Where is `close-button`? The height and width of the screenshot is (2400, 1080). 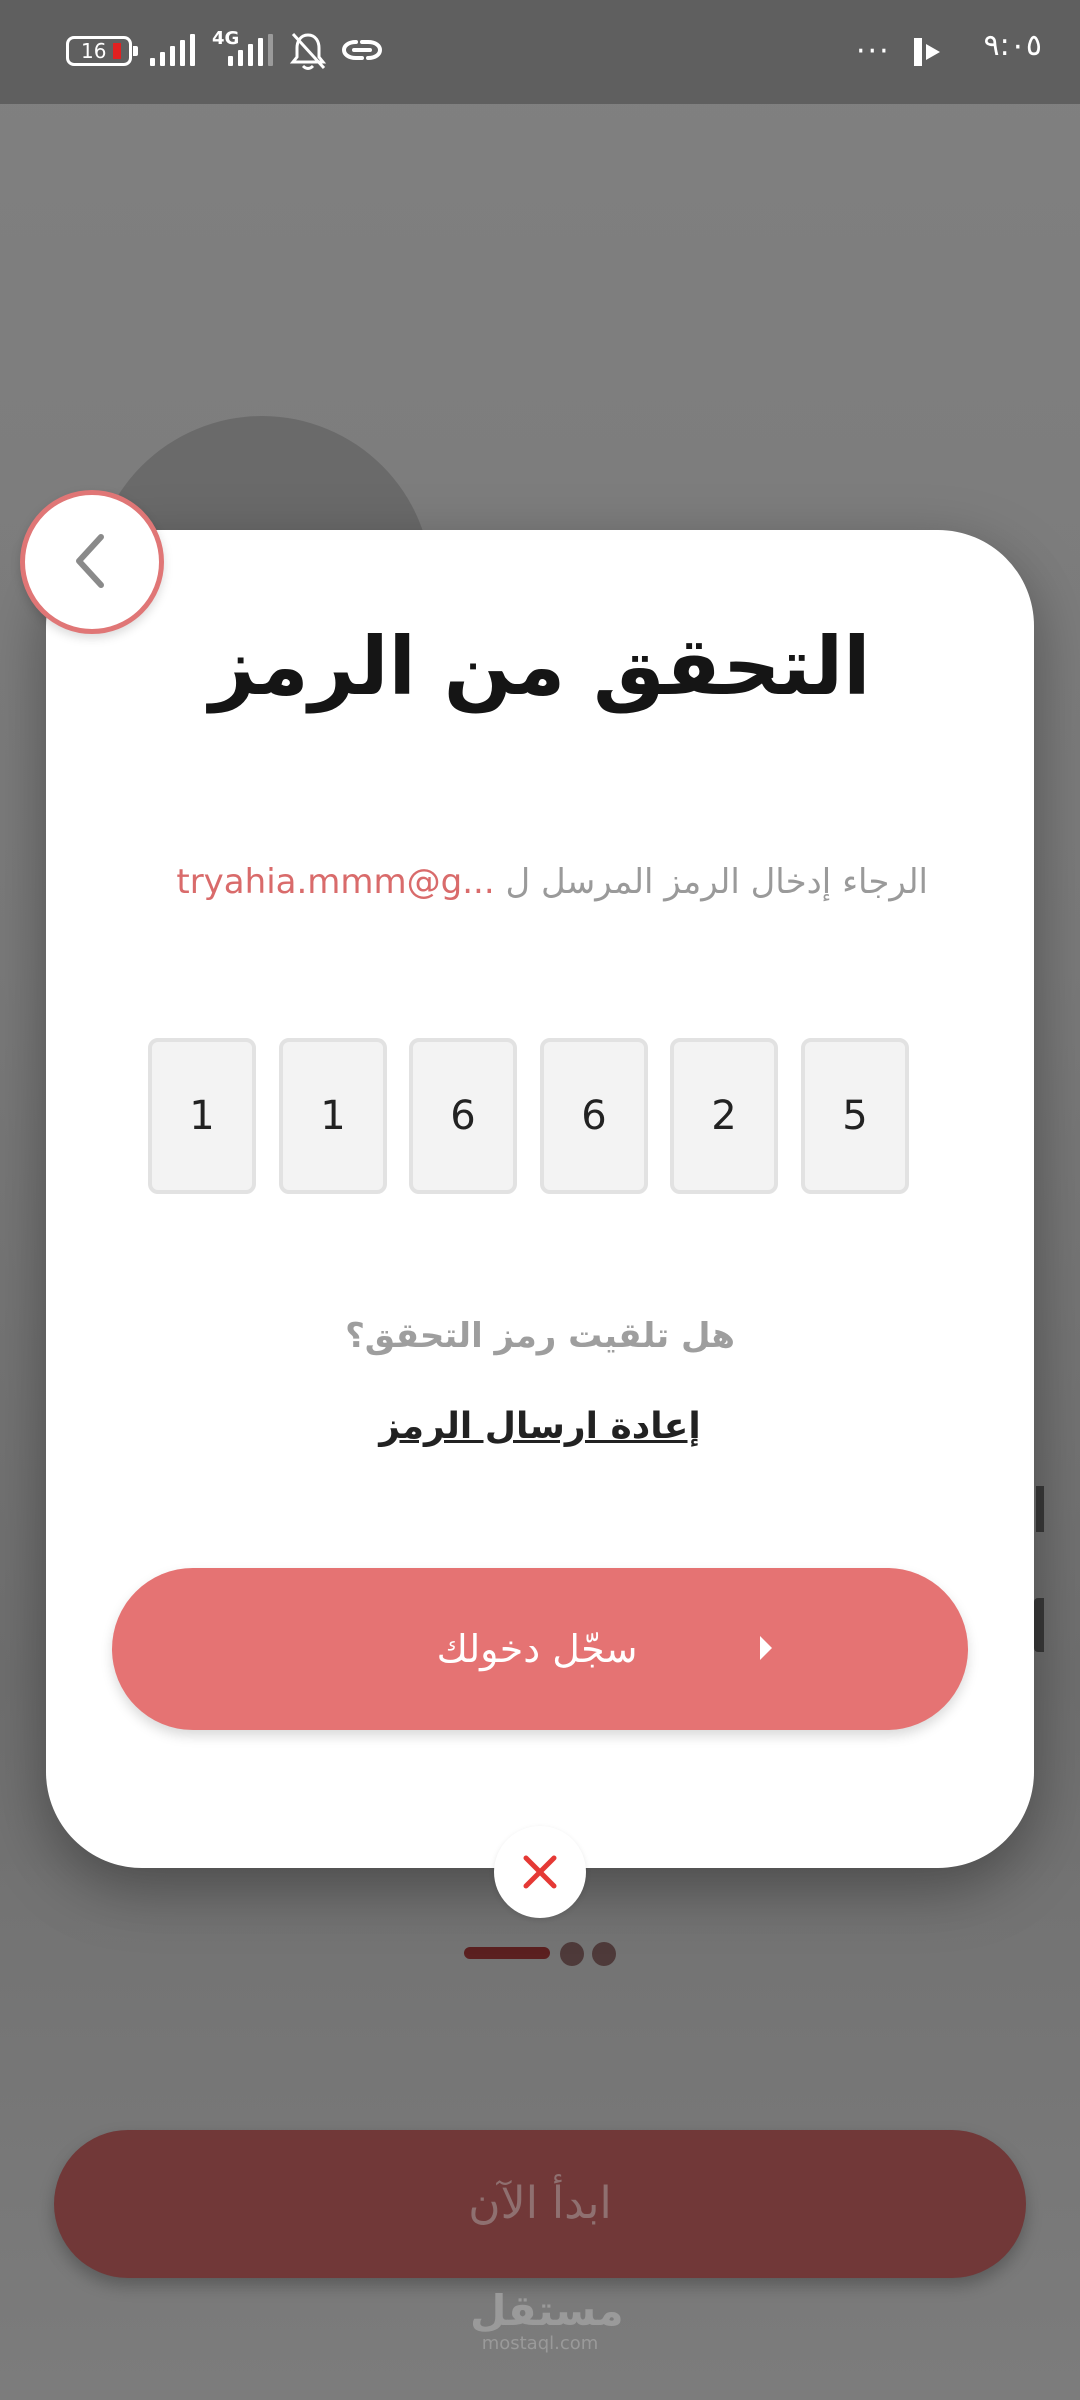 close-button is located at coordinates (540, 1872).